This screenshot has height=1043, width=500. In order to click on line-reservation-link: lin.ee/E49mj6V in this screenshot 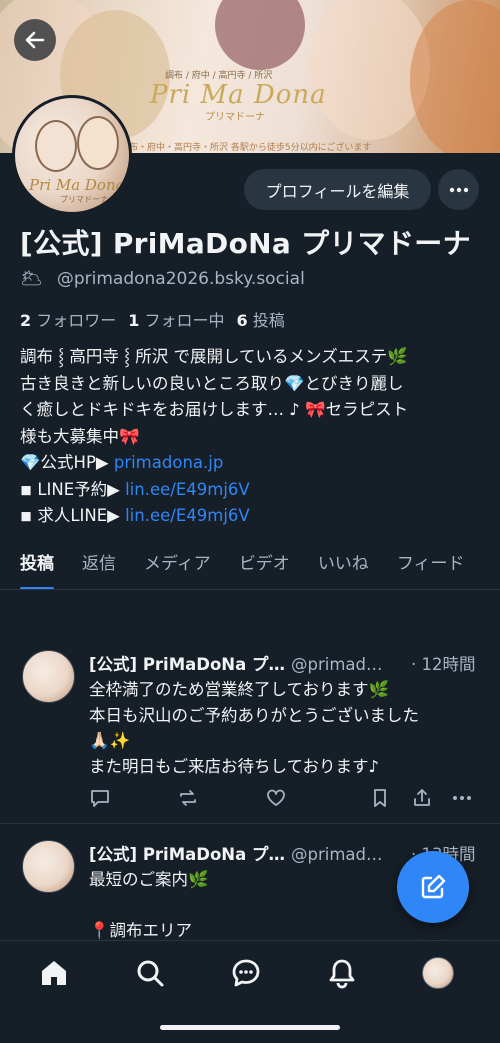, I will do `click(187, 489)`.